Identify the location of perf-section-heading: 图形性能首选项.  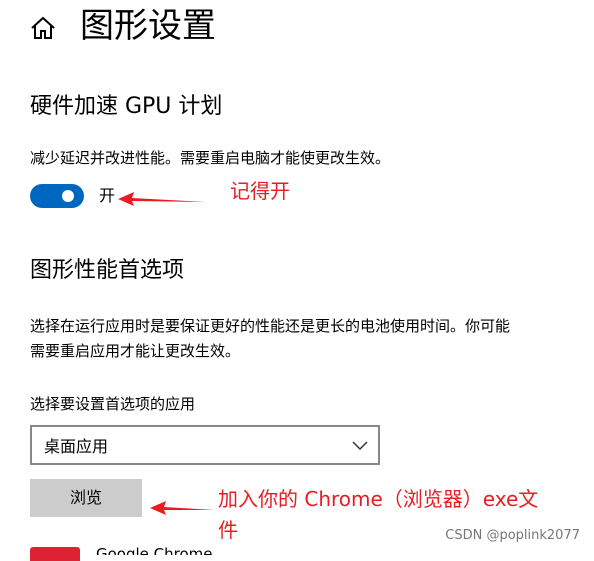
(107, 270).